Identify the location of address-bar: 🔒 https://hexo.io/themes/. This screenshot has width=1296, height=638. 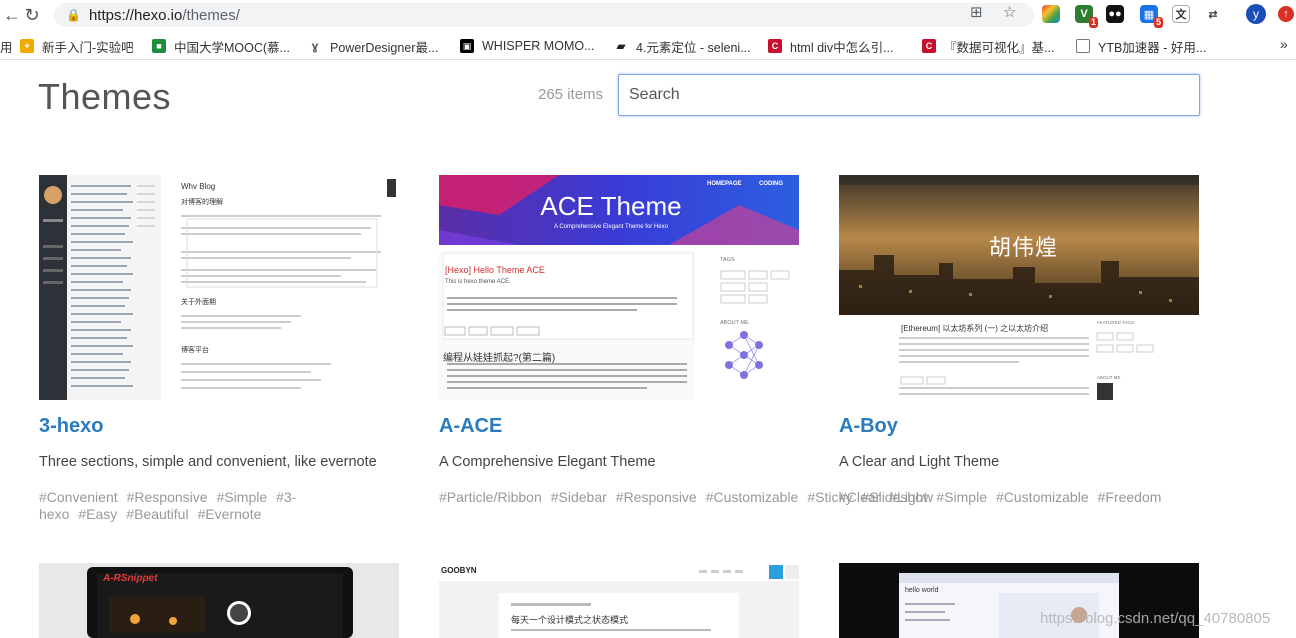
(544, 15).